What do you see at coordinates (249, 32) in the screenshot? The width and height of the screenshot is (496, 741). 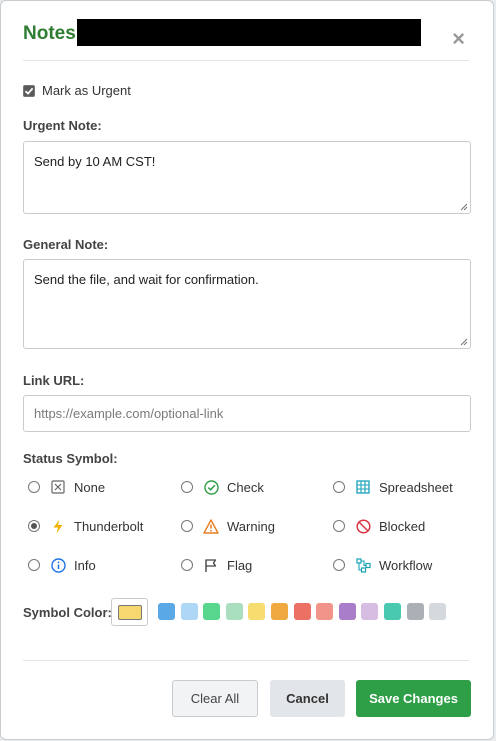 I see `redacted-title-block` at bounding box center [249, 32].